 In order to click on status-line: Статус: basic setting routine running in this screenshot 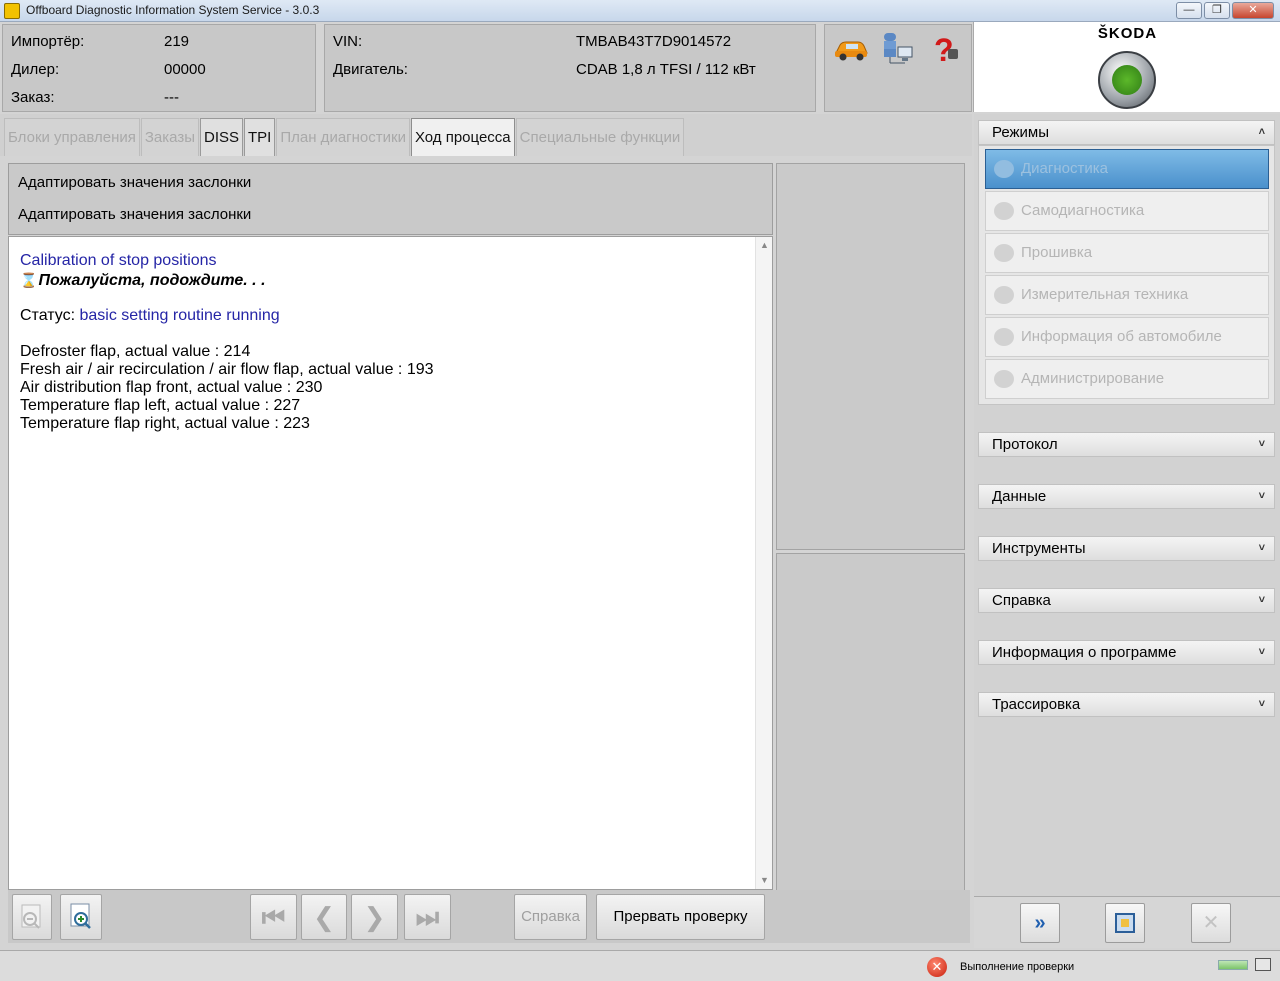, I will do `click(150, 316)`.